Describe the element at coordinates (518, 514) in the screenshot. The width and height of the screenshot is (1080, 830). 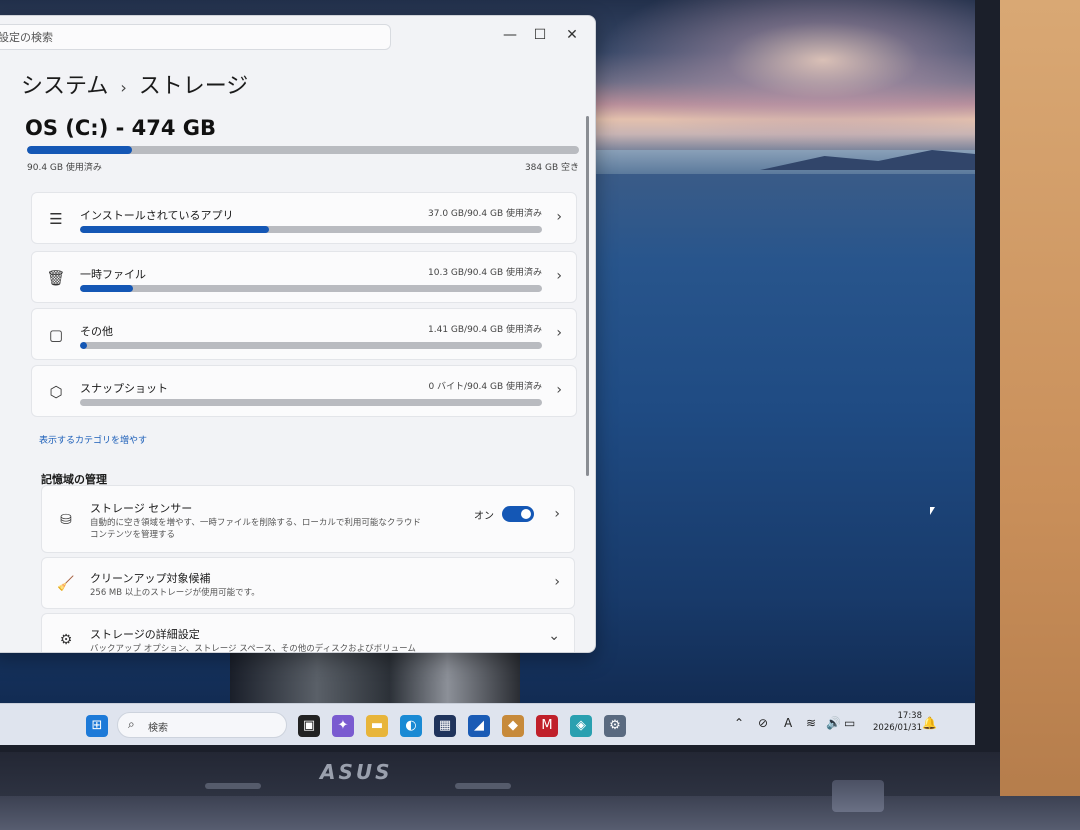
I see `storage-sense-toggle` at that location.